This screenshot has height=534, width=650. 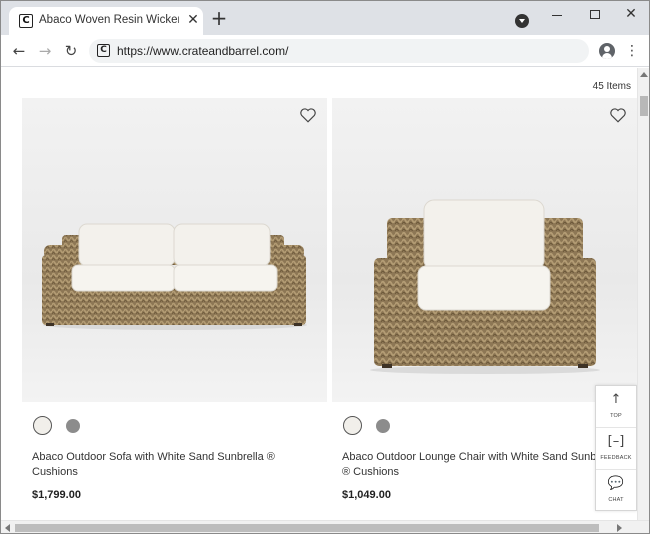 I want to click on vertical-scroll-thumb, so click(x=644, y=106).